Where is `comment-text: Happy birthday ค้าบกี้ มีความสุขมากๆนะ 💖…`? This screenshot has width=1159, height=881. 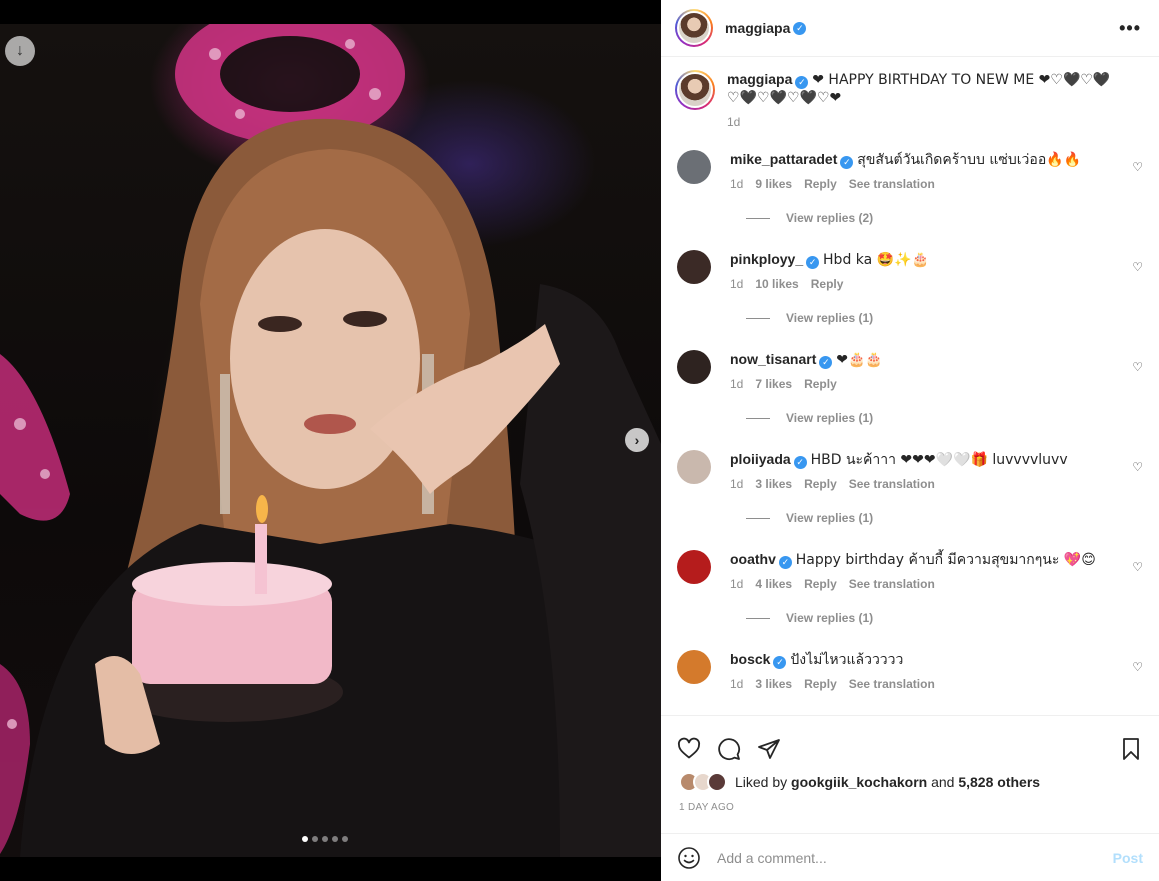
comment-text: Happy birthday ค้าบกี้ มีความสุขมากๆนะ 💖… is located at coordinates (945, 560).